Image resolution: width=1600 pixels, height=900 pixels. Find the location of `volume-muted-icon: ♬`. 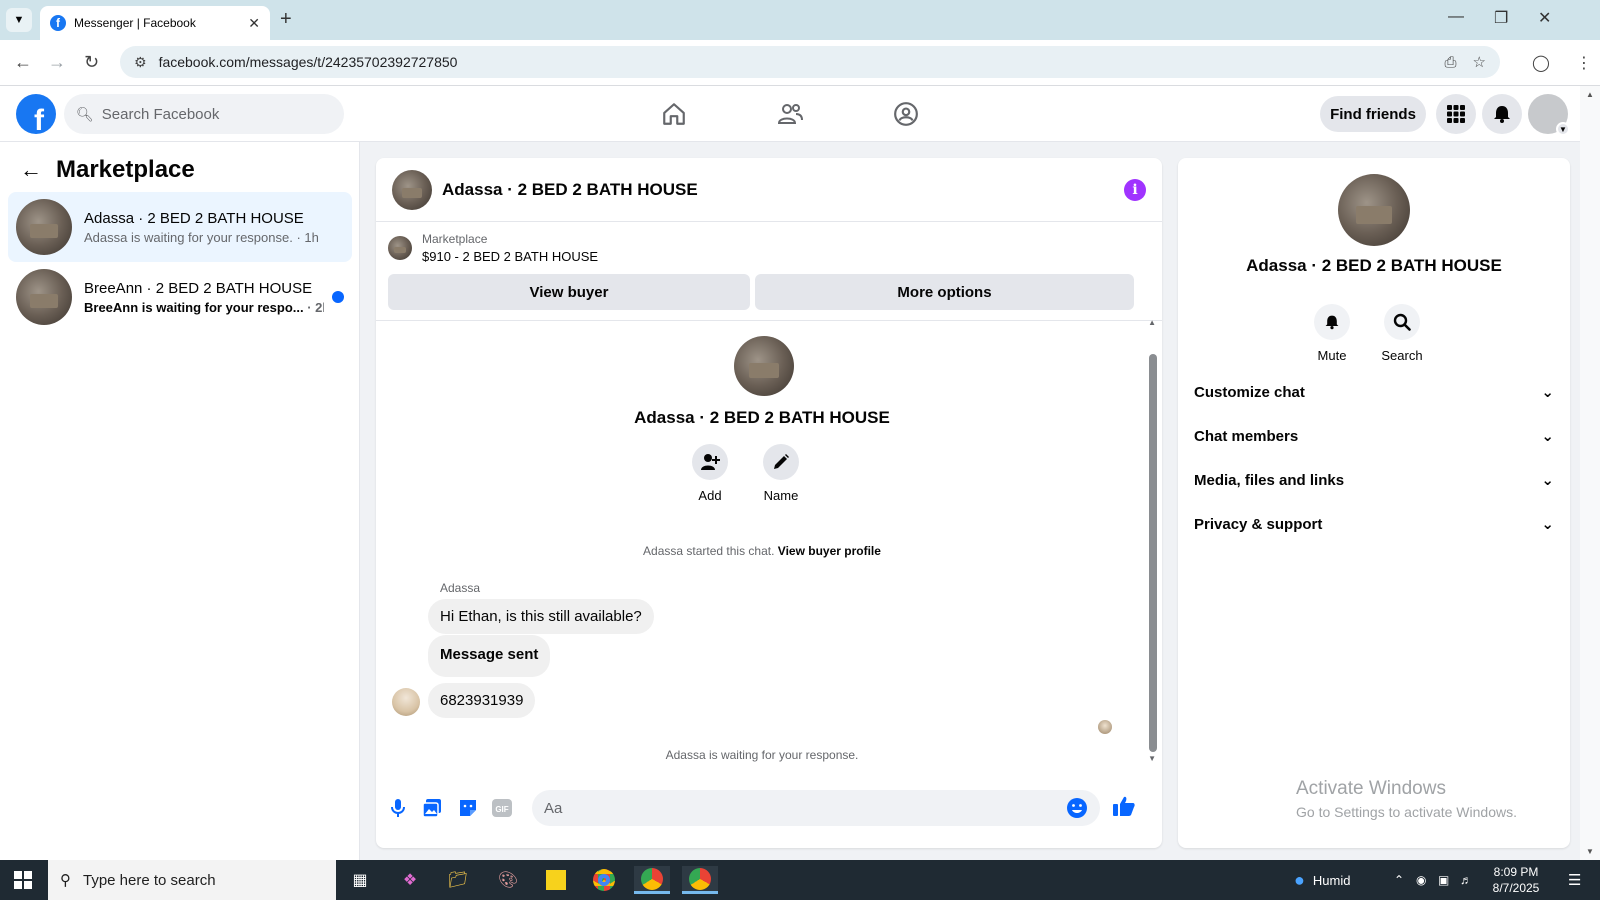

volume-muted-icon: ♬ is located at coordinates (1466, 880).